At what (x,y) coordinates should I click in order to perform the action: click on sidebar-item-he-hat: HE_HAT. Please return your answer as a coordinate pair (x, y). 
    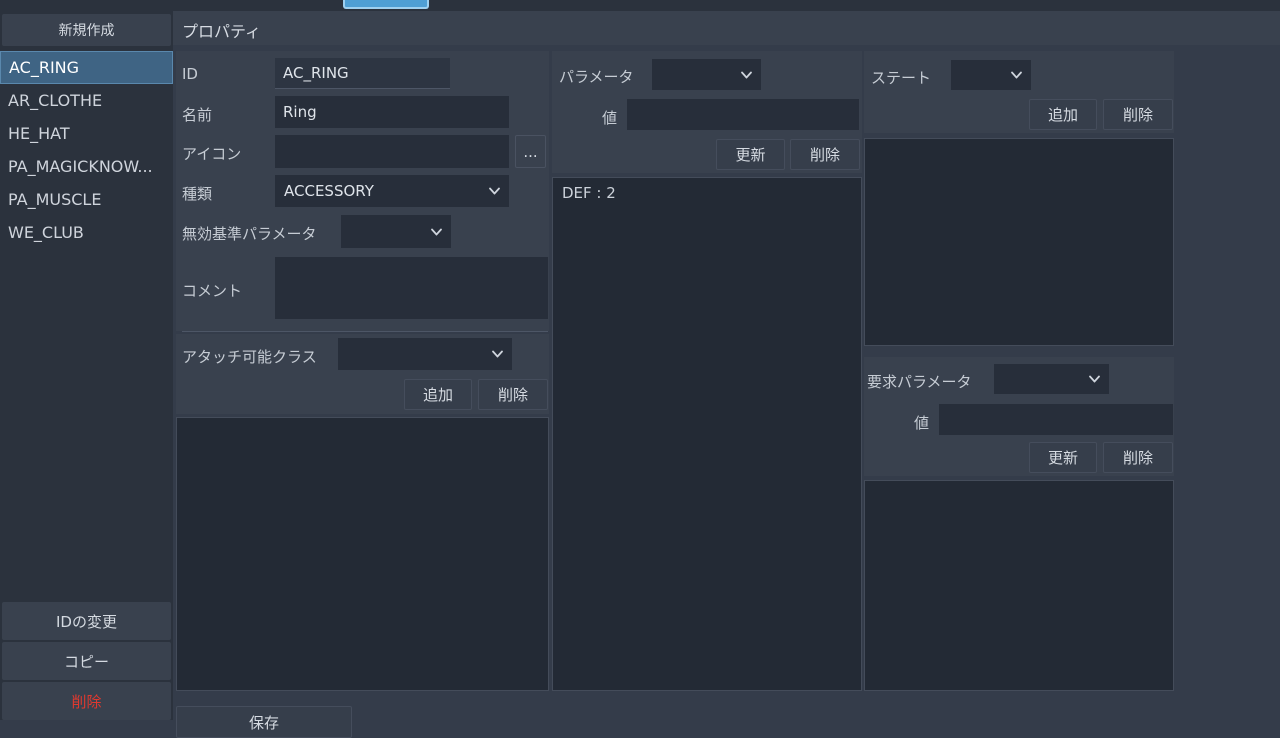
    Looking at the image, I should click on (86, 133).